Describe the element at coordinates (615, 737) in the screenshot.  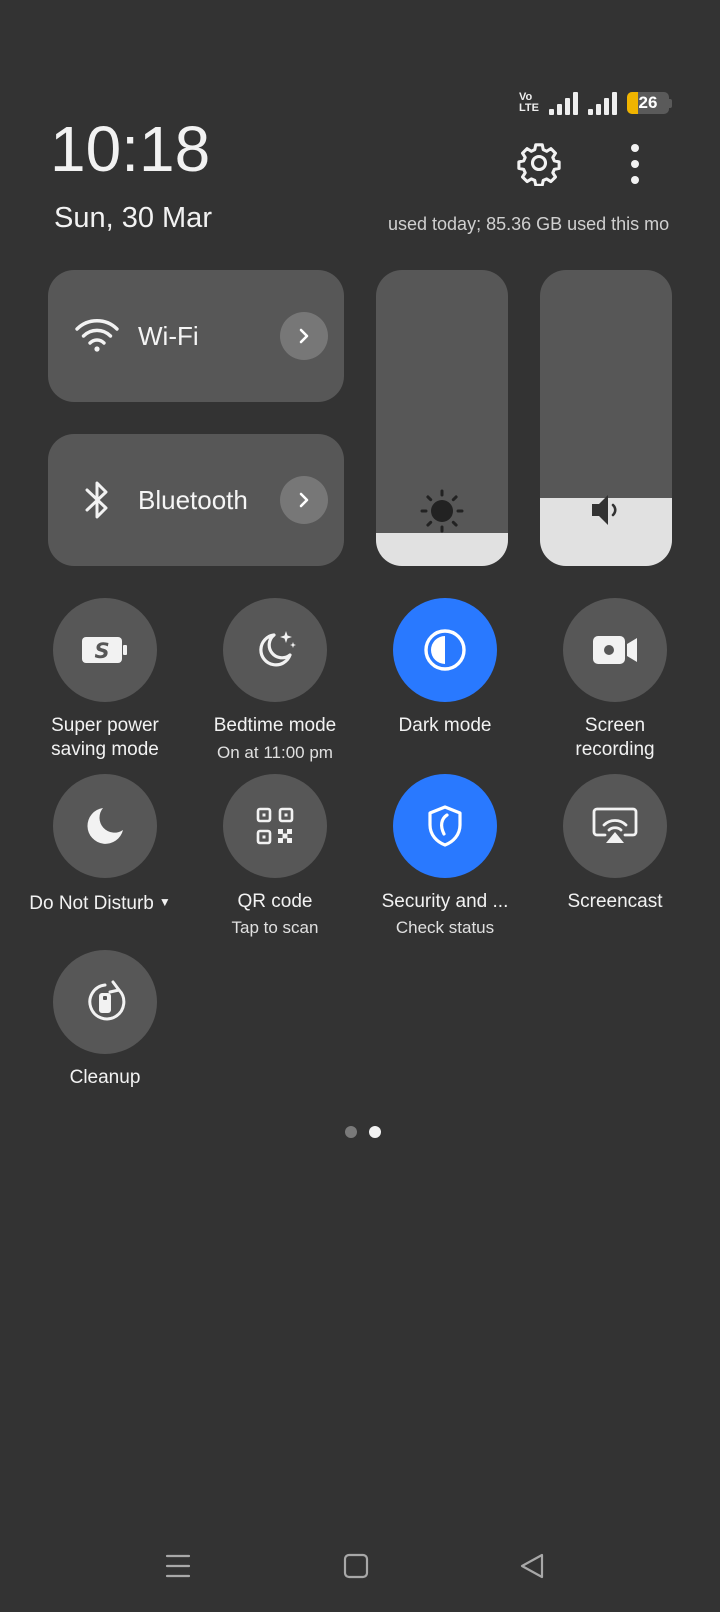
I see `screen-recording-label: Screen recording` at that location.